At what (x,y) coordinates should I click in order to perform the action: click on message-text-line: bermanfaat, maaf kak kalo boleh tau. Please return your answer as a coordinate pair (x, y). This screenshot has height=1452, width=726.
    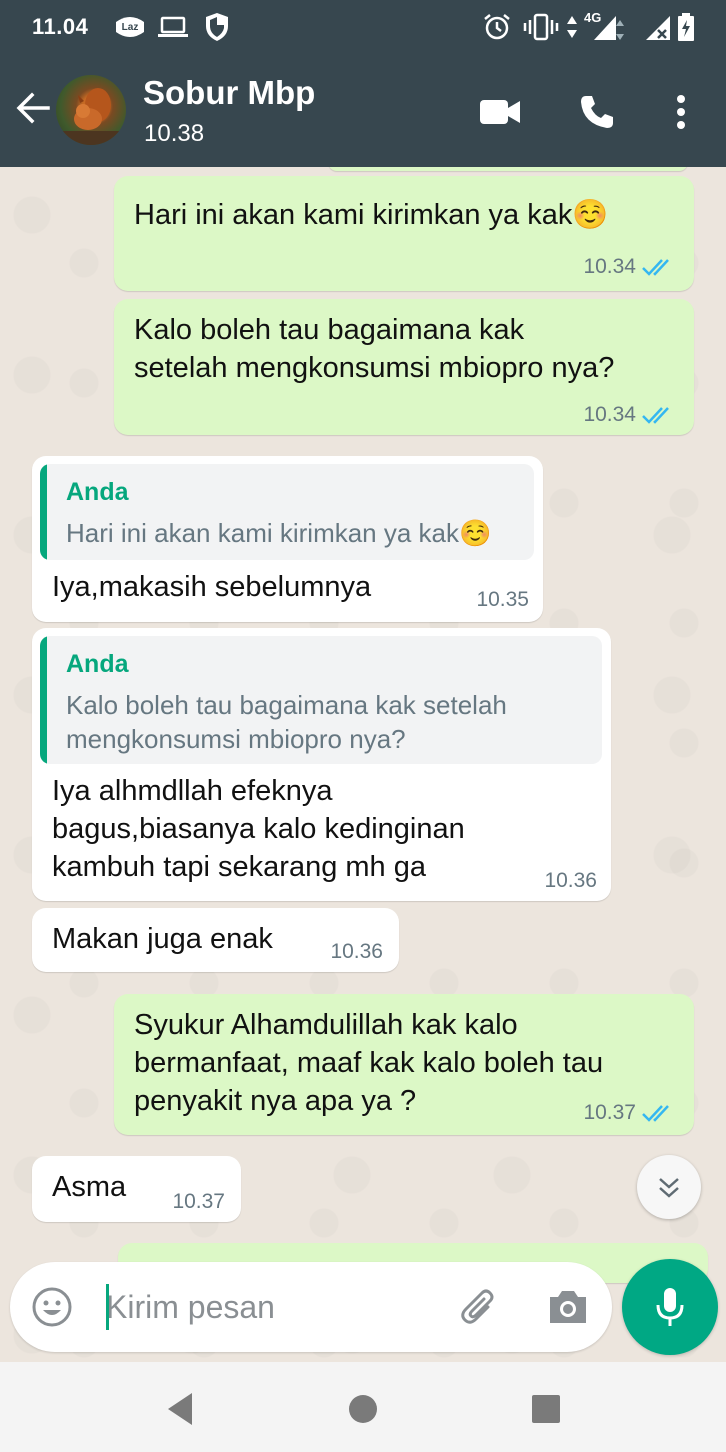
    Looking at the image, I should click on (369, 1063).